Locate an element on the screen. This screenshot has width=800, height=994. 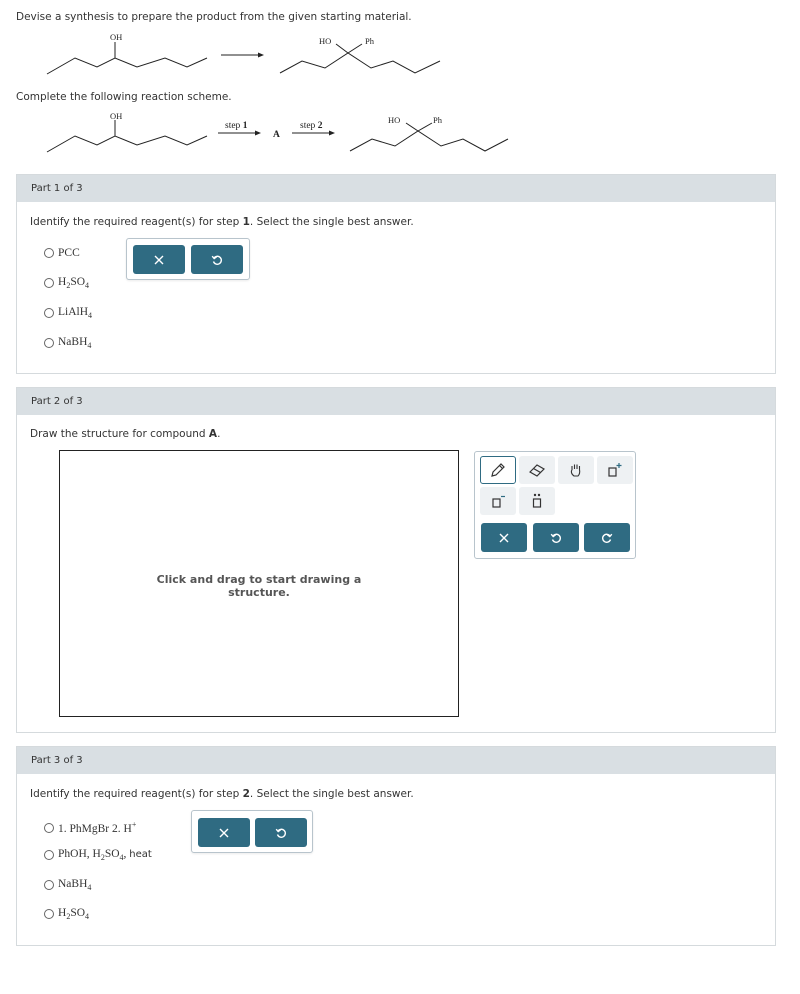
part3-clear-button is located at coordinates (224, 832).